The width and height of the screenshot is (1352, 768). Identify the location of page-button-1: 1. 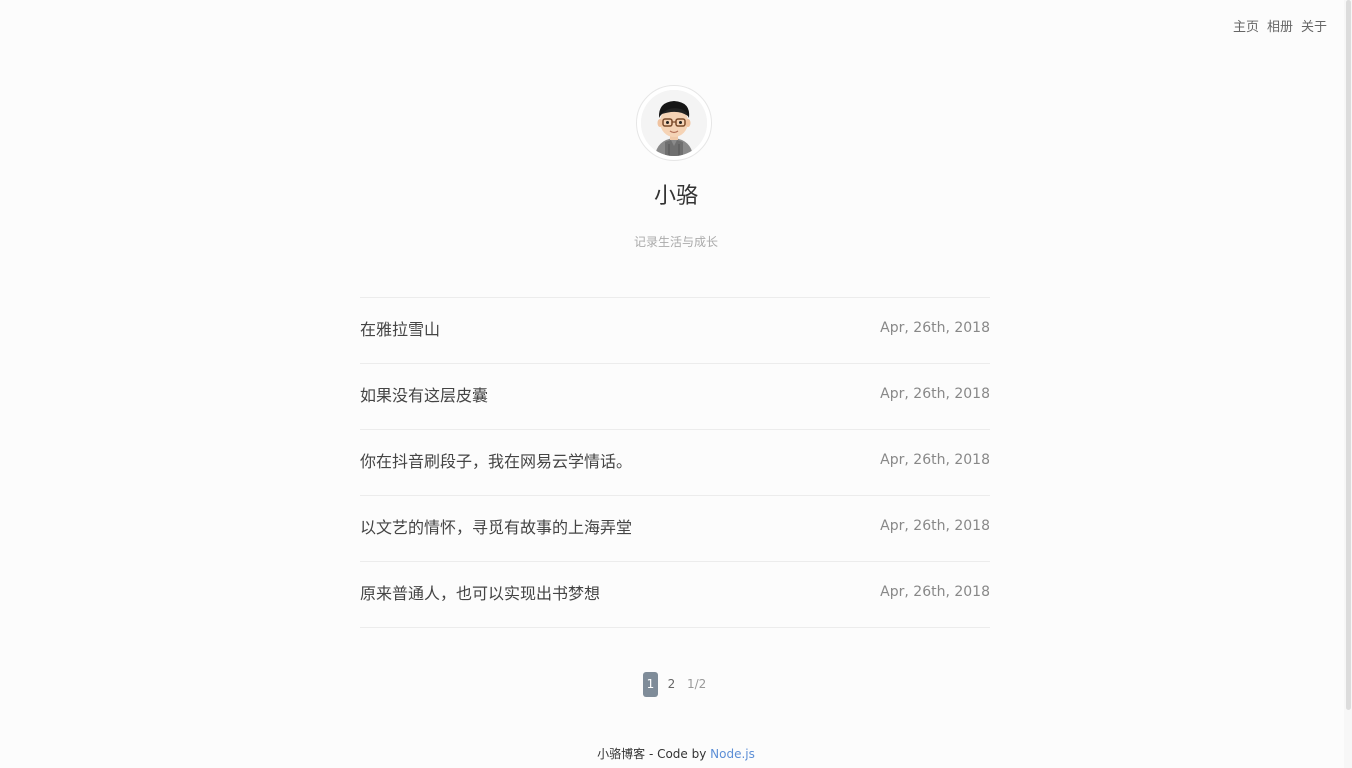
(650, 684).